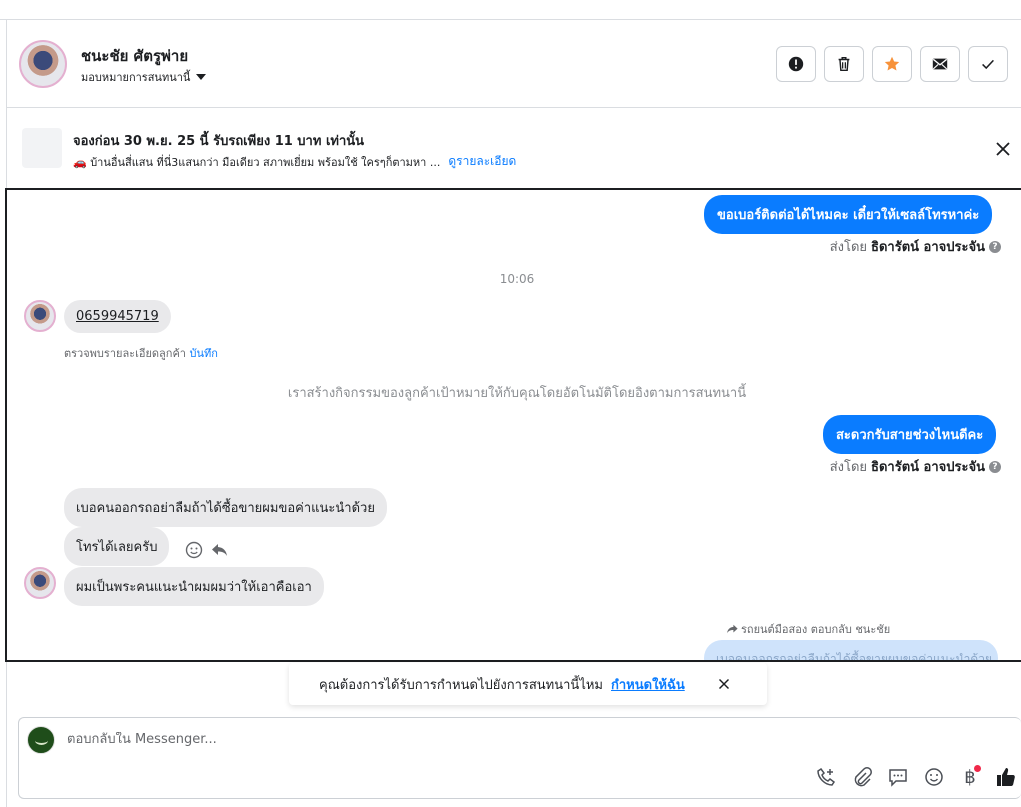 The height and width of the screenshot is (807, 1021). What do you see at coordinates (934, 777) in the screenshot?
I see `emoji-icon` at bounding box center [934, 777].